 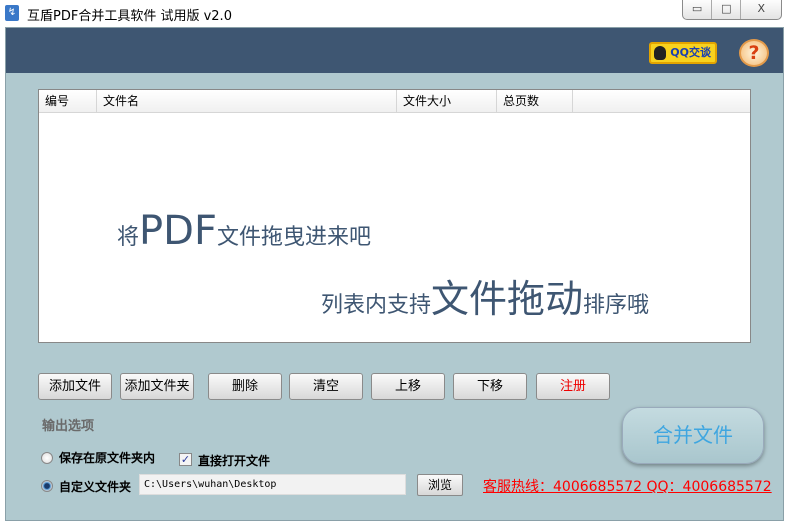 I want to click on output-path-input: C:\Users\wuhan\Desktop, so click(x=272, y=484).